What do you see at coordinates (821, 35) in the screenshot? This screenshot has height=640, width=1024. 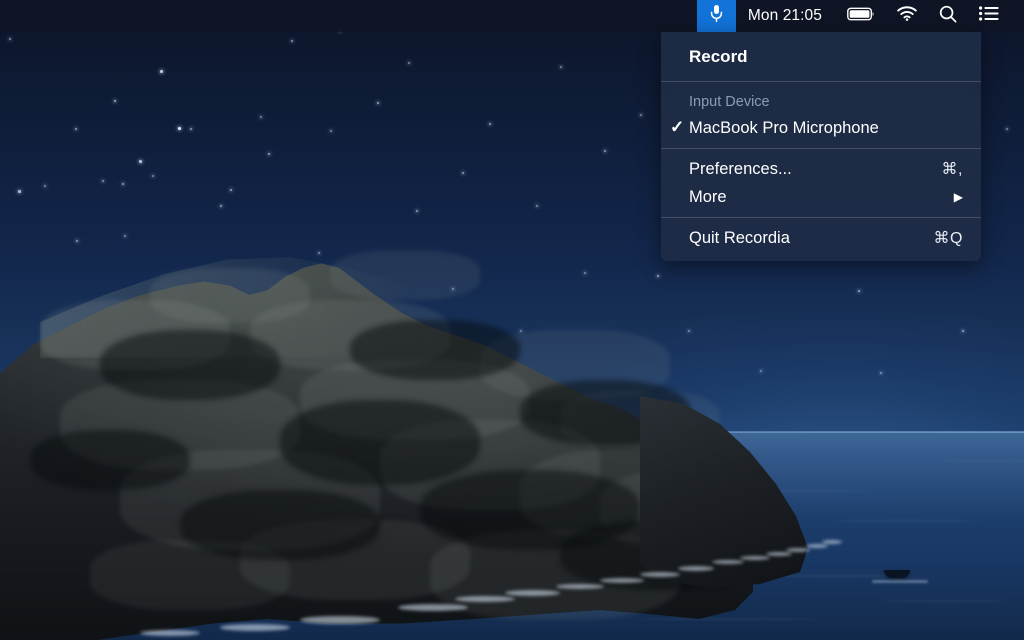 I see `menu-top-padding` at bounding box center [821, 35].